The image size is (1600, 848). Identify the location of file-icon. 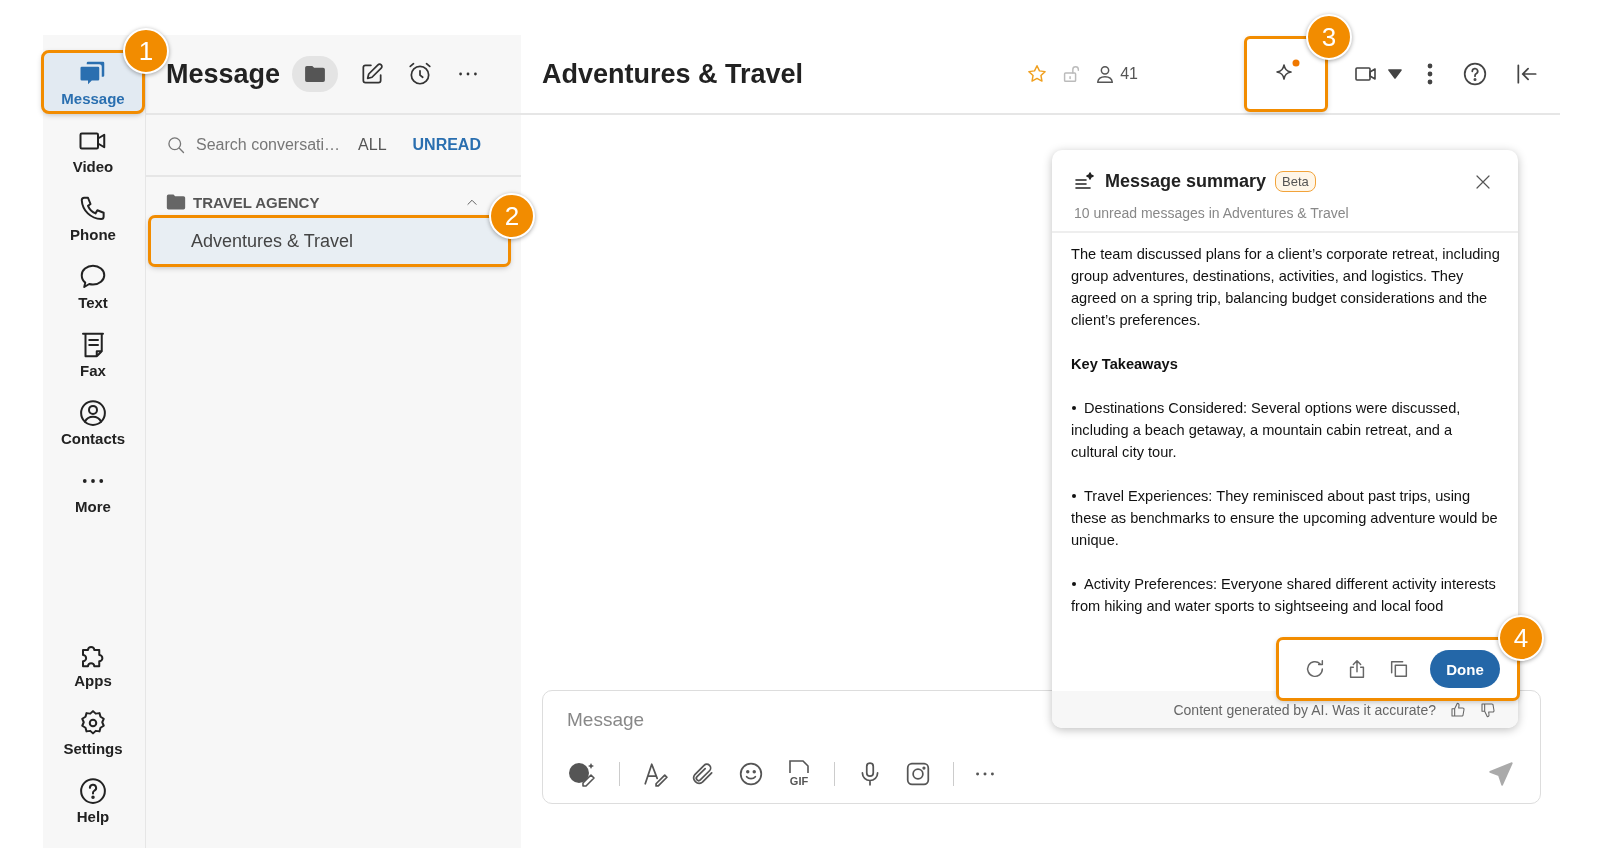
(799, 767).